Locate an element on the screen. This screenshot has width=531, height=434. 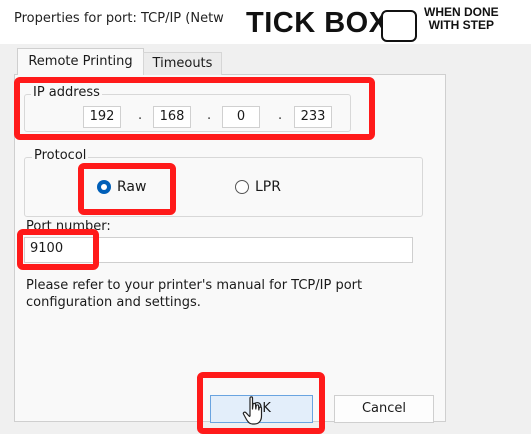
tick-box-note: WHEN DONE WITH STEP is located at coordinates (461, 19).